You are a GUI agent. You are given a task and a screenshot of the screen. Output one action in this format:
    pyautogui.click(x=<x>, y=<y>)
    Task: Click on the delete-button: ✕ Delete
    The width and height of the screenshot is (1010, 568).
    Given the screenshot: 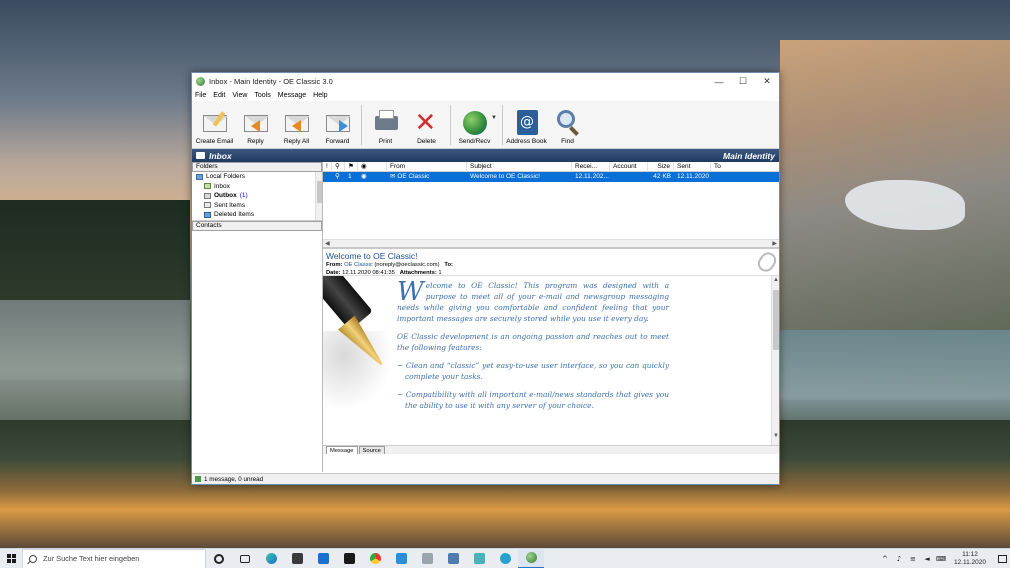 What is the action you would take?
    pyautogui.click(x=426, y=124)
    